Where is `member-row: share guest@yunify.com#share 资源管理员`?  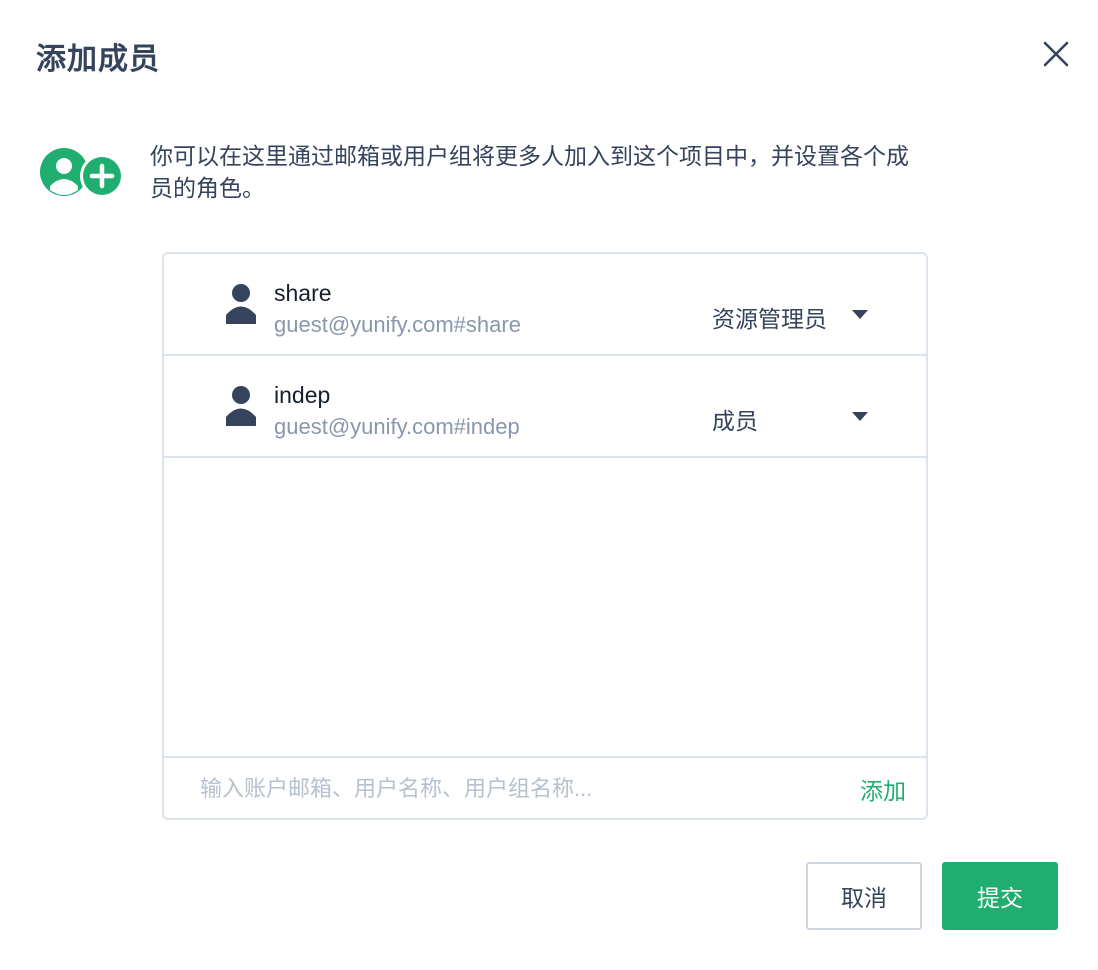 member-row: share guest@yunify.com#share 资源管理员 is located at coordinates (545, 305).